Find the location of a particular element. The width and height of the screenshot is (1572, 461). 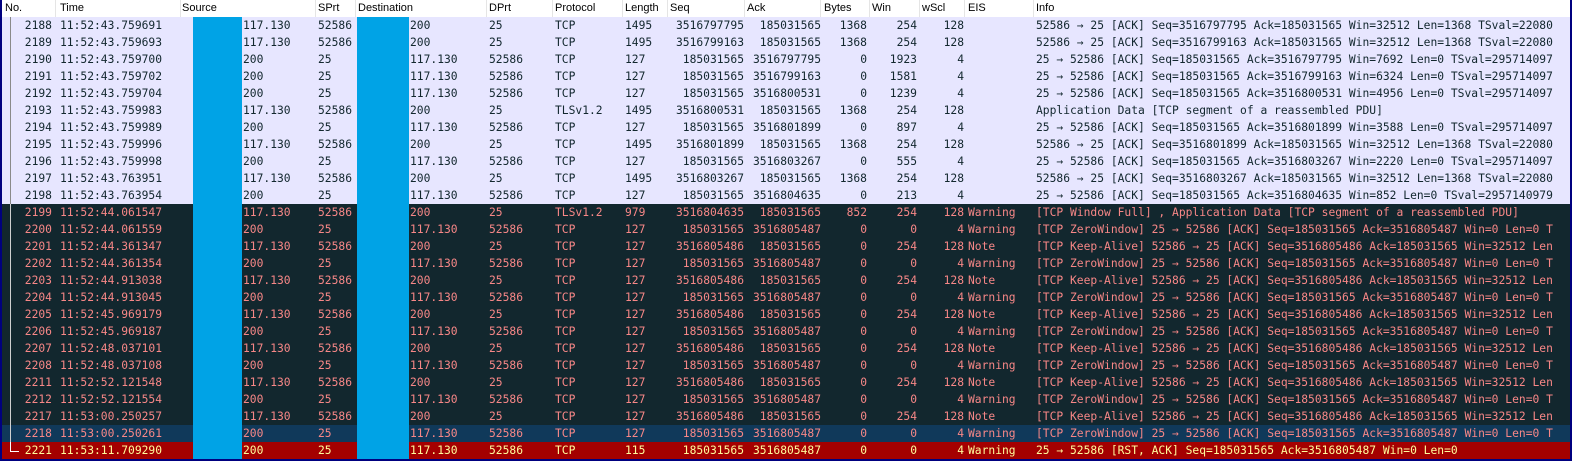

cell-no: 2200 is located at coordinates (38, 229).